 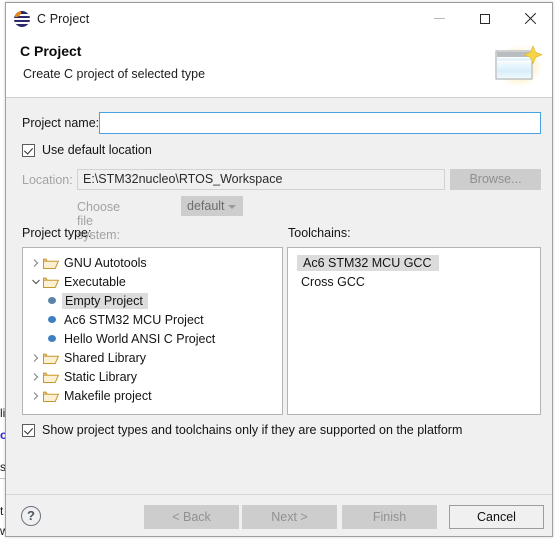 What do you see at coordinates (105, 262) in the screenshot?
I see `tree-item-label: GNU Autotools` at bounding box center [105, 262].